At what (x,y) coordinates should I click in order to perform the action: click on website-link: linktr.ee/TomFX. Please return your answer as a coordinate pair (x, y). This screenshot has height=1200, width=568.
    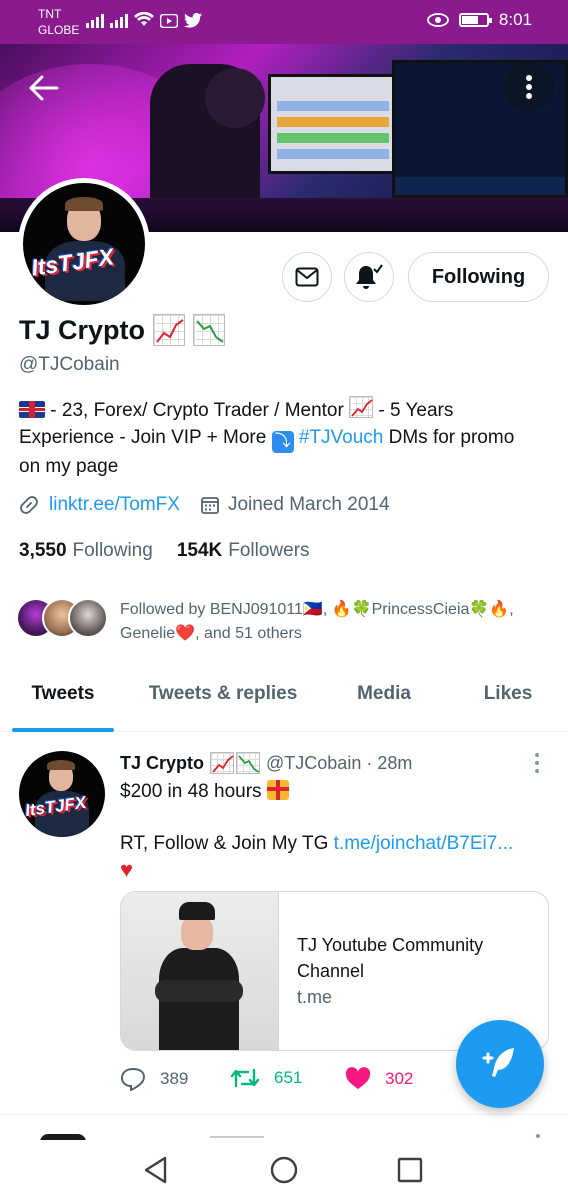
    Looking at the image, I should click on (114, 505).